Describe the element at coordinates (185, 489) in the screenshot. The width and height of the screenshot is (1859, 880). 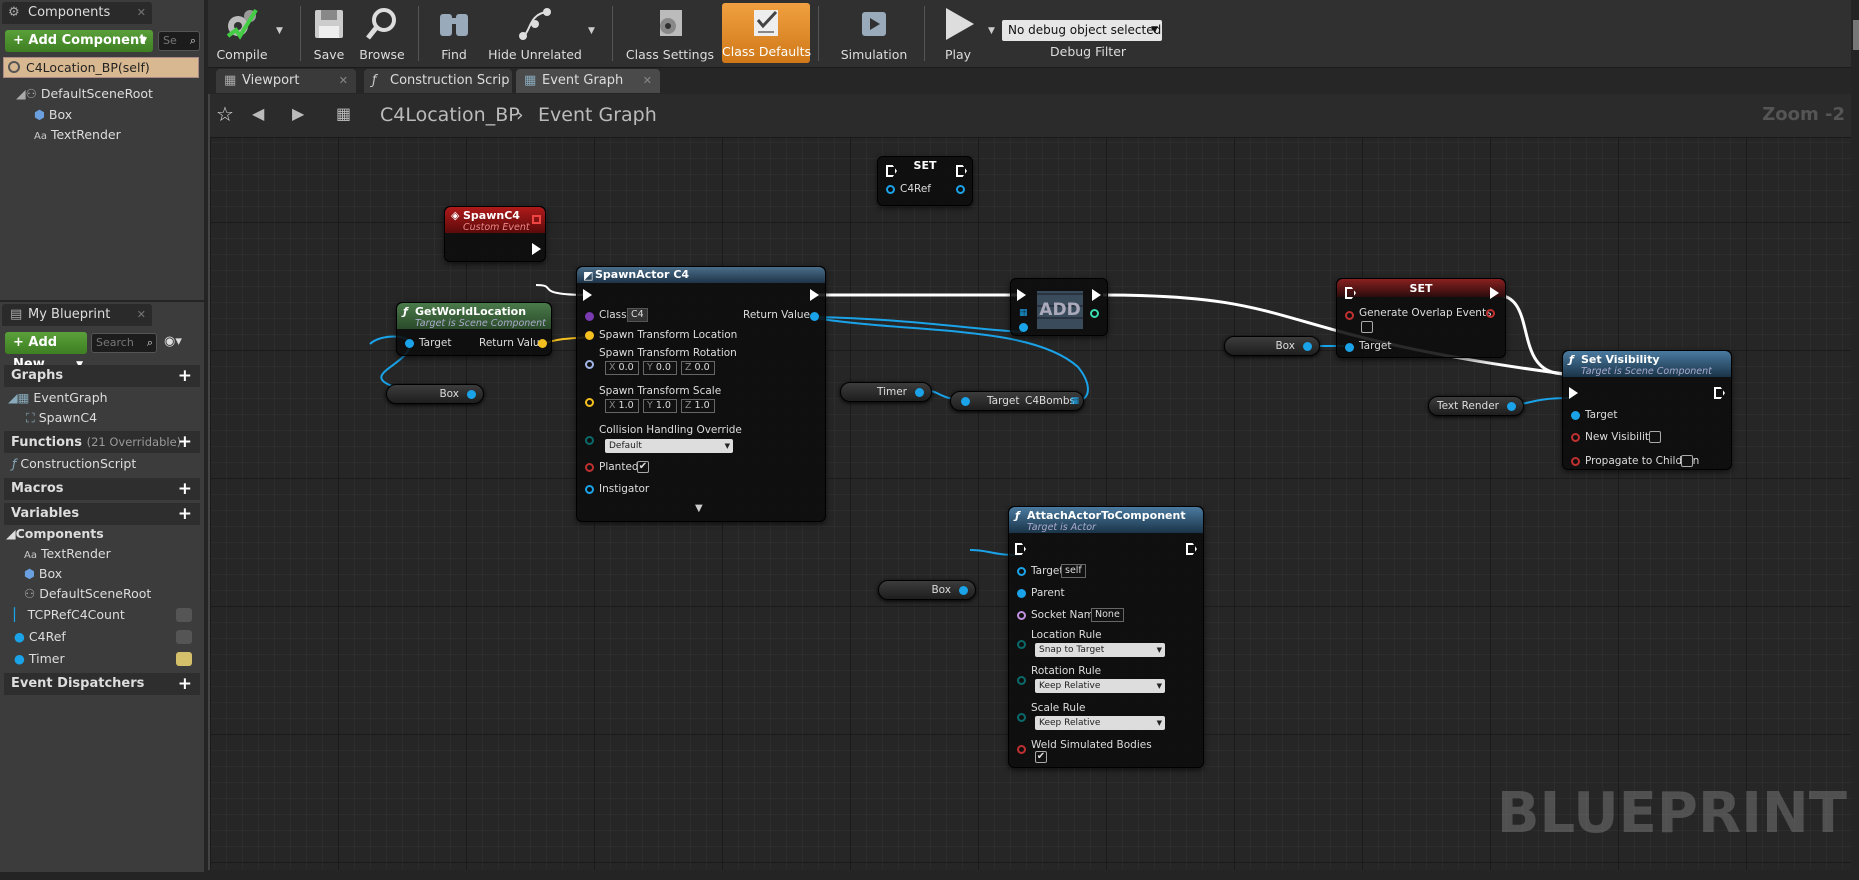
I see `add-macro-icon: +` at that location.